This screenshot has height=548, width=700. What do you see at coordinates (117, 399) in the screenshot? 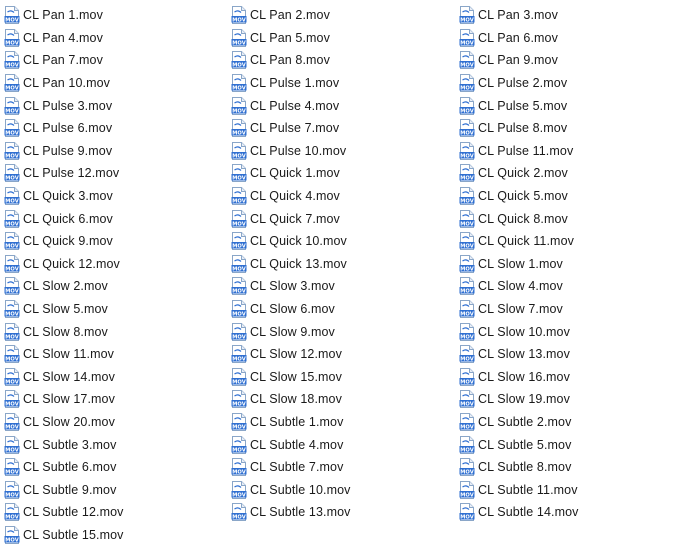
I see `file-item: MOV CL Slow 17.mov` at bounding box center [117, 399].